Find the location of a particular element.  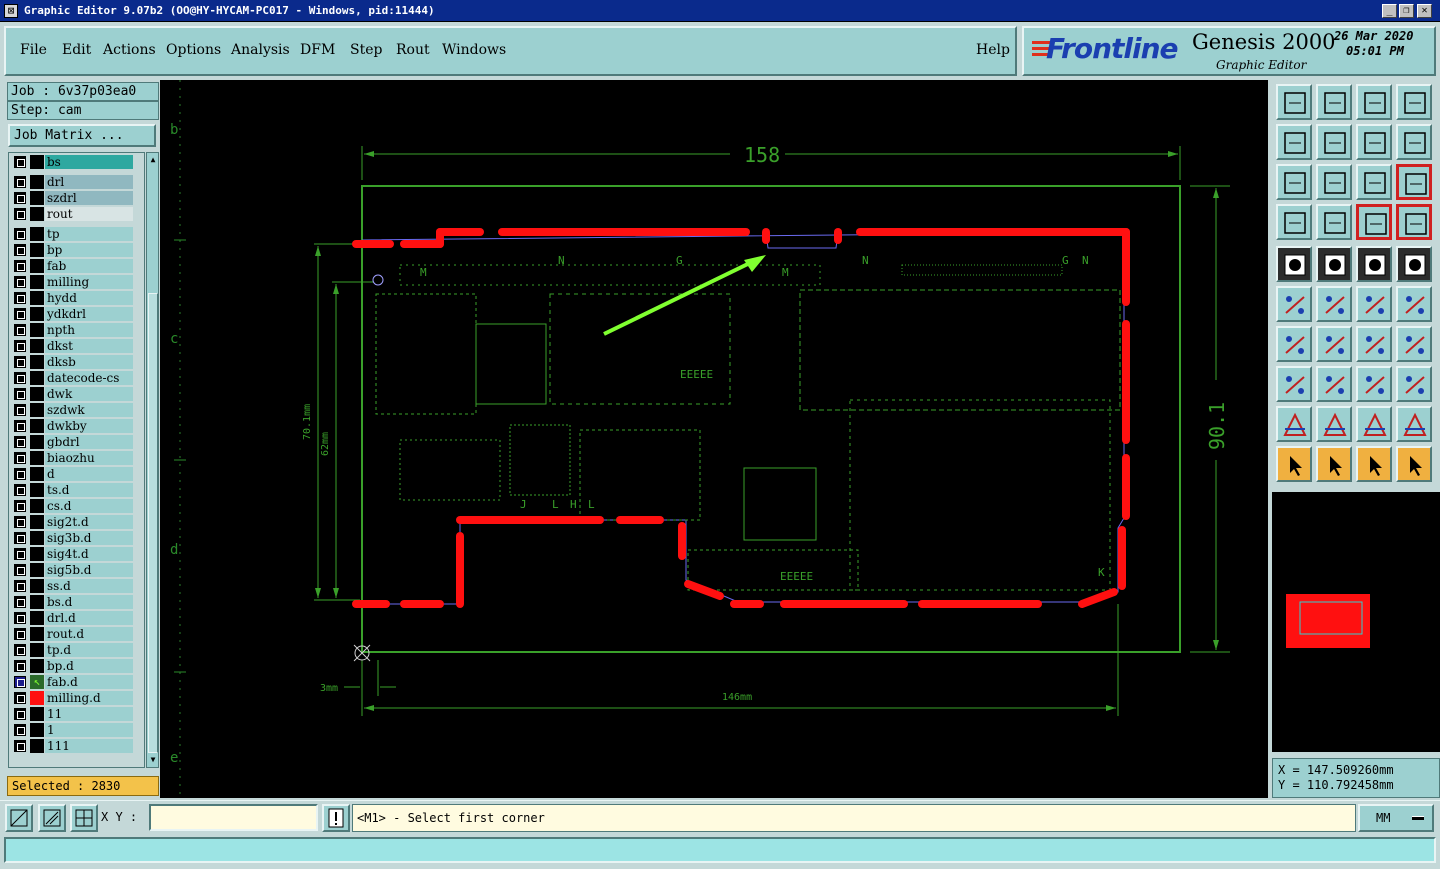

layer-row: dwk is located at coordinates (73, 394).